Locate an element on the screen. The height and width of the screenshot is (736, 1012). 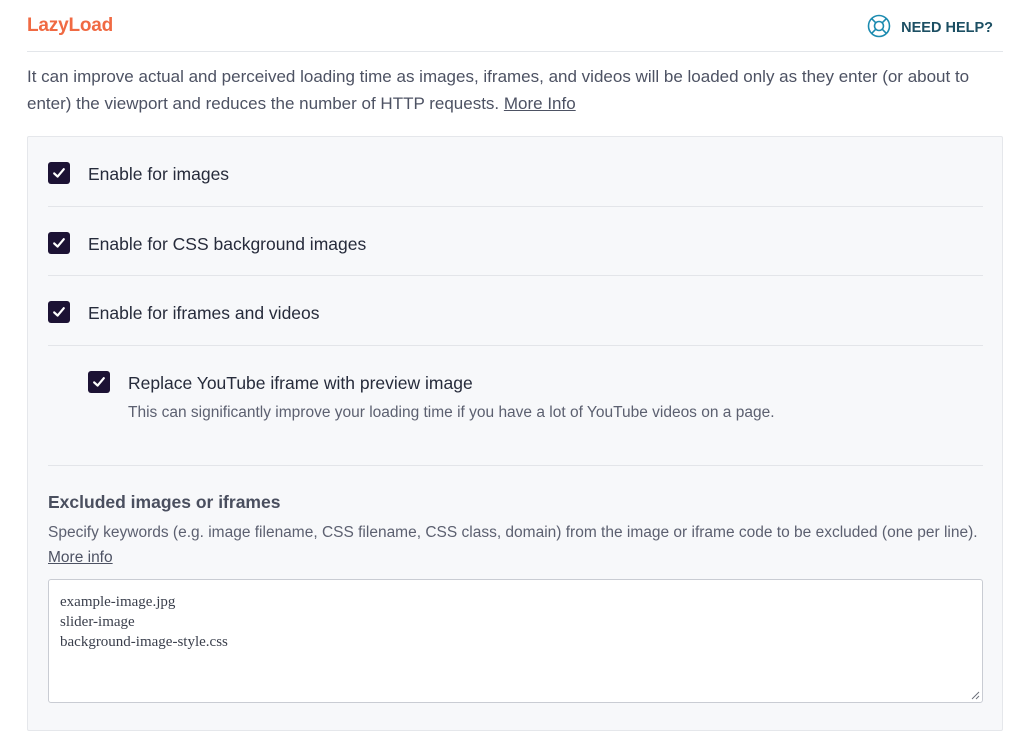
css-background-checkbox is located at coordinates (59, 243).